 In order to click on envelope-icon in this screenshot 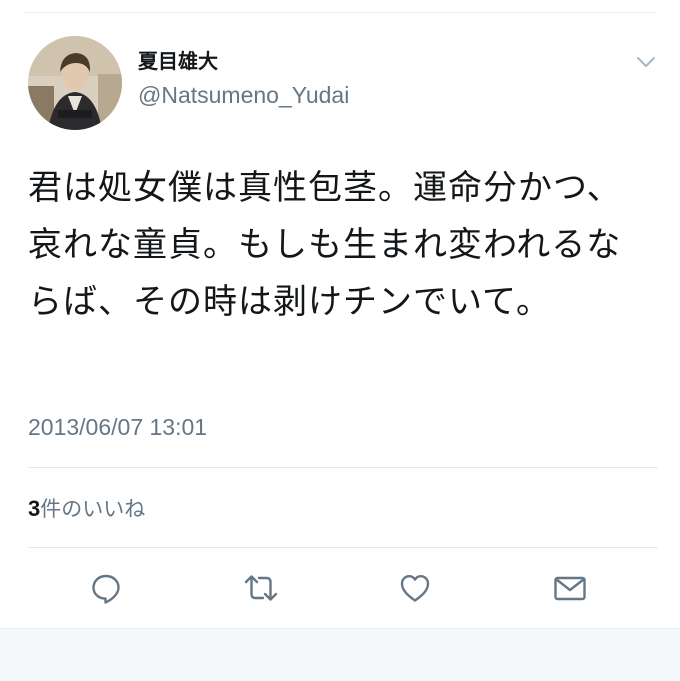, I will do `click(570, 588)`.